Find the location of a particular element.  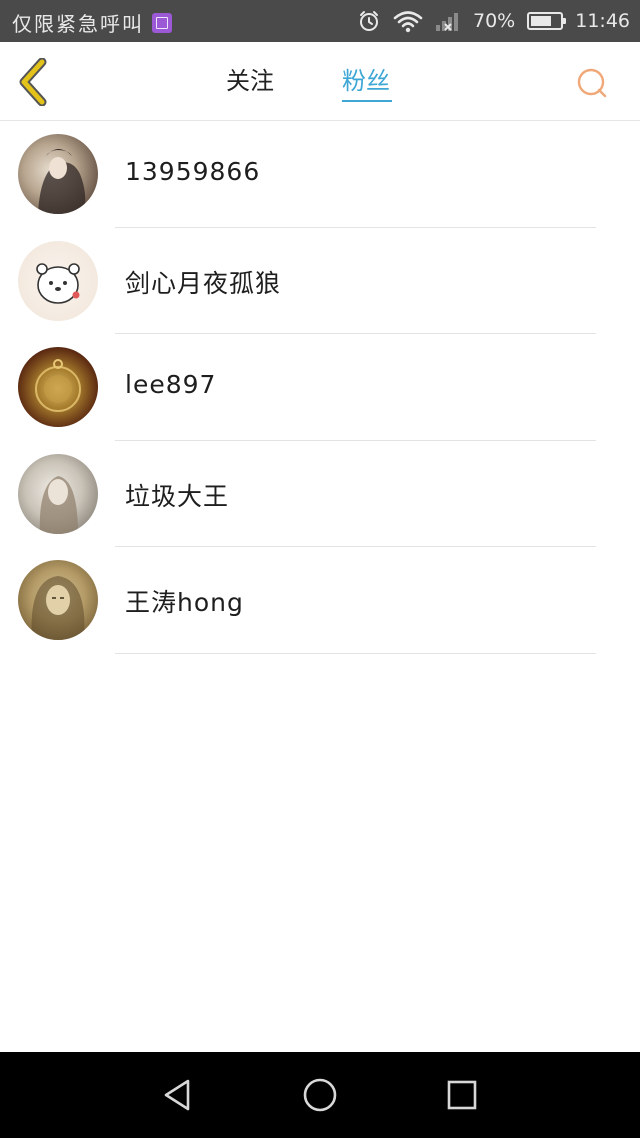

recent-square-icon is located at coordinates (462, 1095).